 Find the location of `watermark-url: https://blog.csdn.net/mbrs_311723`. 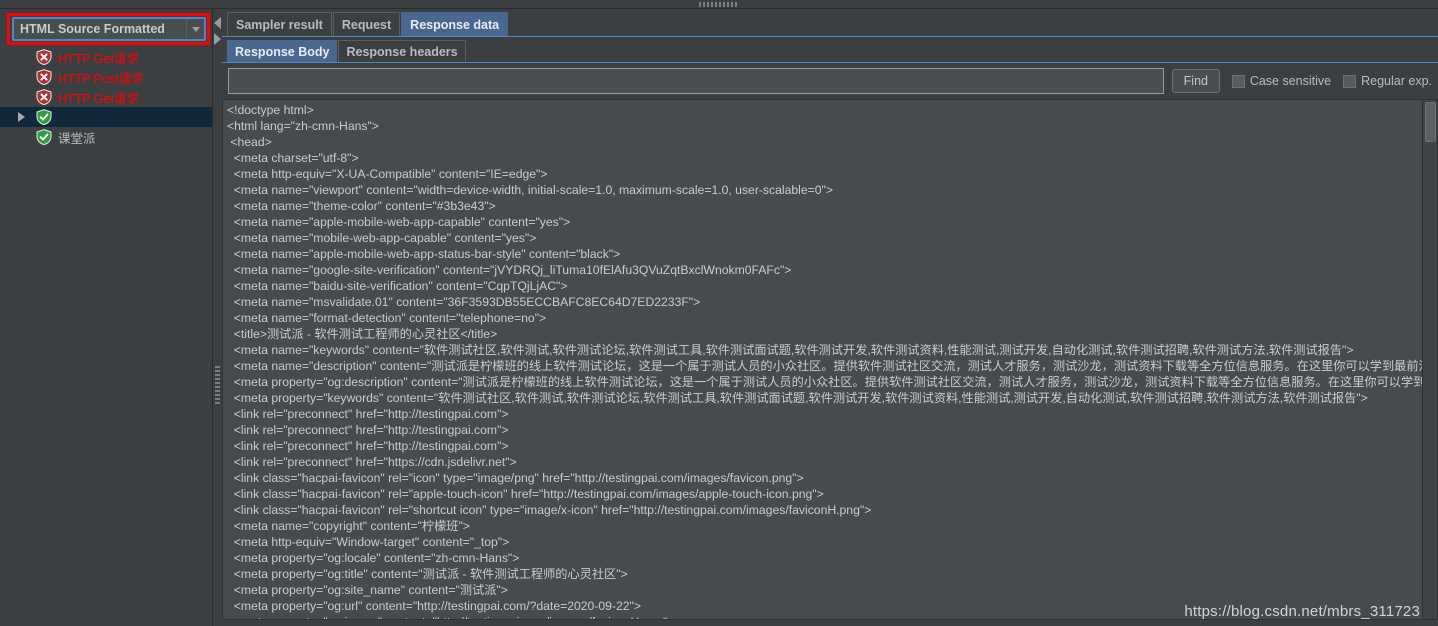

watermark-url: https://blog.csdn.net/mbrs_311723 is located at coordinates (1302, 611).